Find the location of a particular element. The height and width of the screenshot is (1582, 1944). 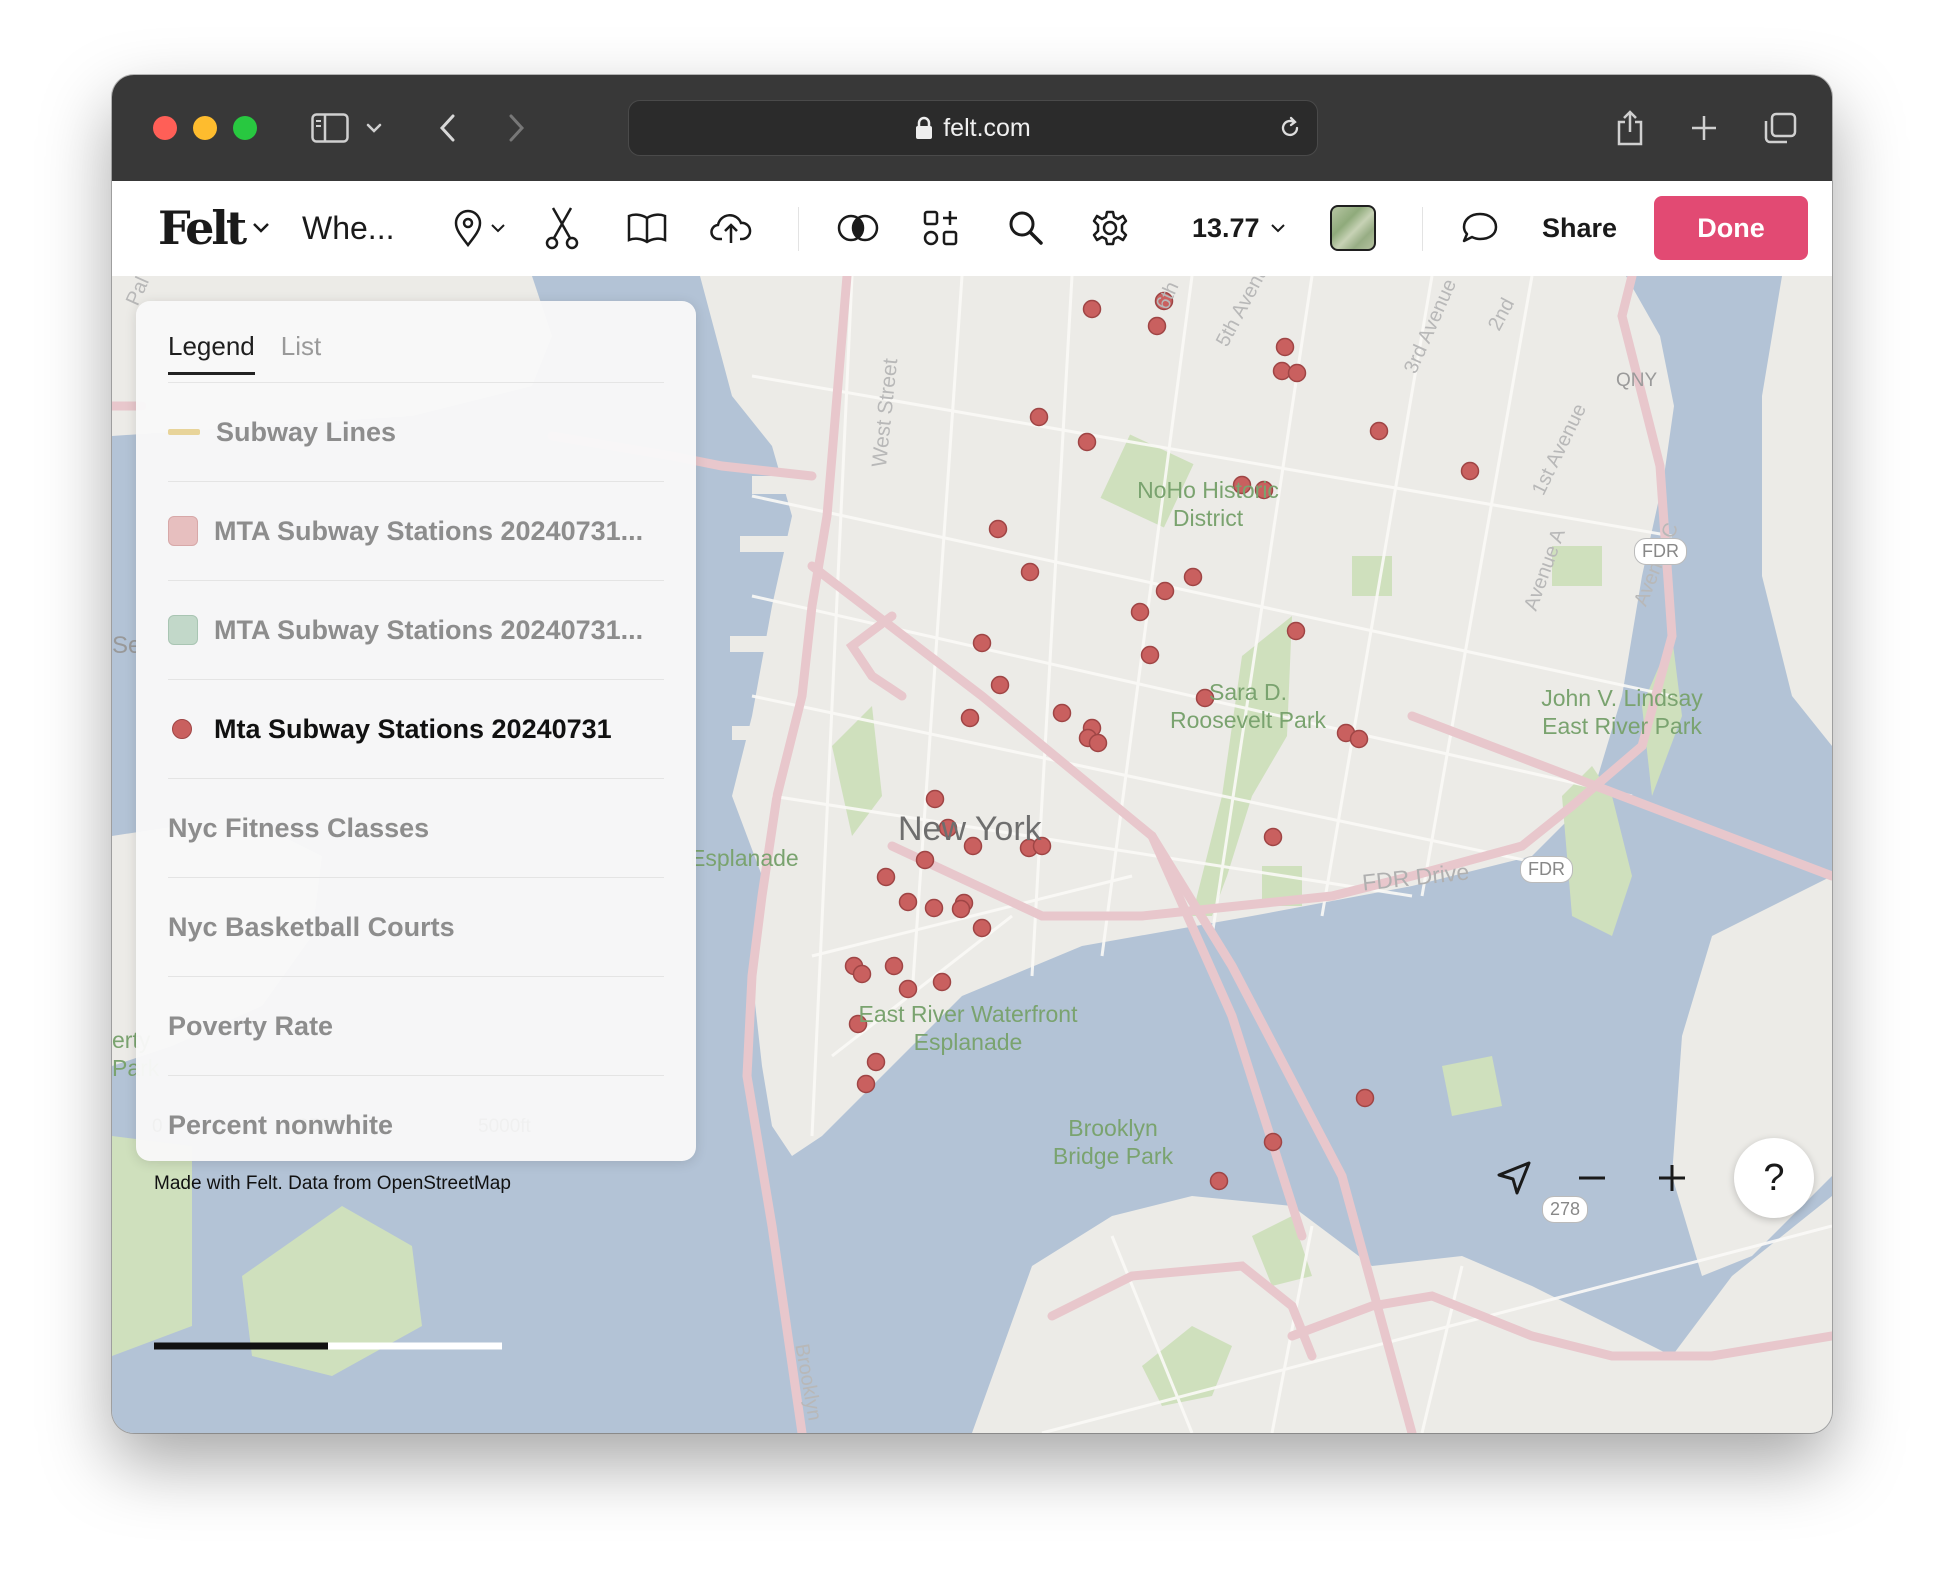

comments-button is located at coordinates (1480, 228).